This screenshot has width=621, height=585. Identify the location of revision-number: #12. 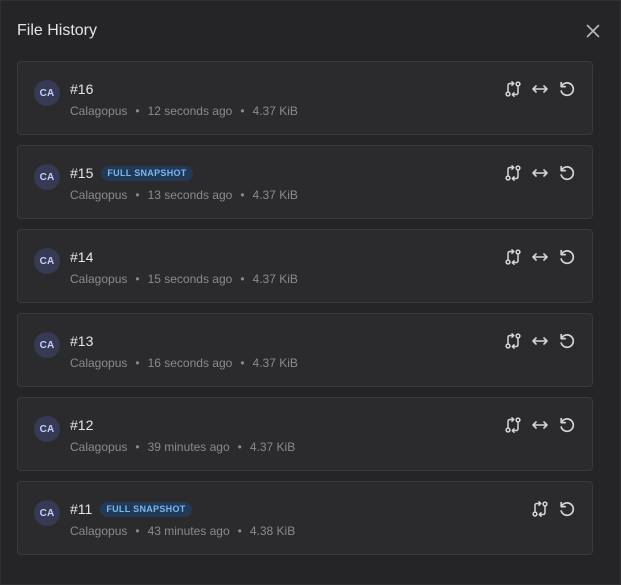
(82, 425).